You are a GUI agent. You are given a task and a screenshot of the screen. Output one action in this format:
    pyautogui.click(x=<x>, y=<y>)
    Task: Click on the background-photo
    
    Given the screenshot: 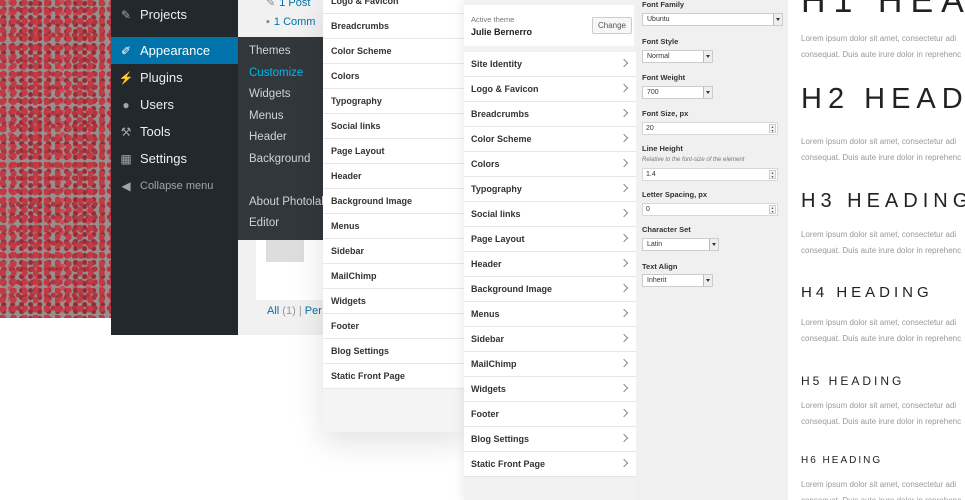 What is the action you would take?
    pyautogui.click(x=56, y=159)
    